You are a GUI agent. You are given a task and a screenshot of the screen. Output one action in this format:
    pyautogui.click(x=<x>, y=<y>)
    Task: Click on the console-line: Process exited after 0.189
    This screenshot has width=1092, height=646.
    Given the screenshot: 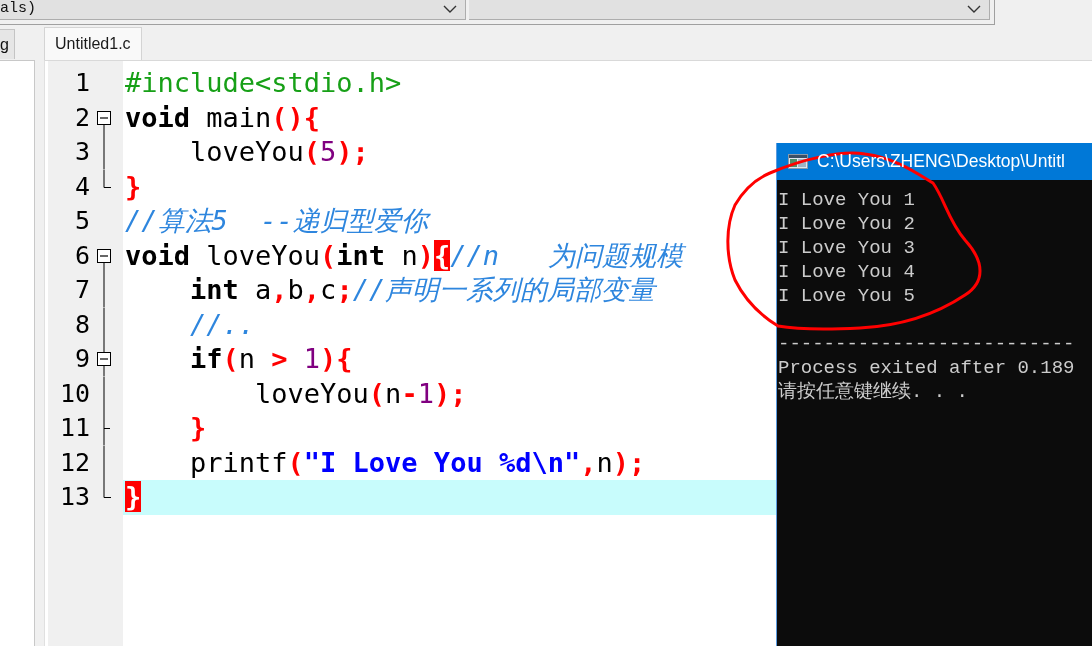 What is the action you would take?
    pyautogui.click(x=926, y=368)
    